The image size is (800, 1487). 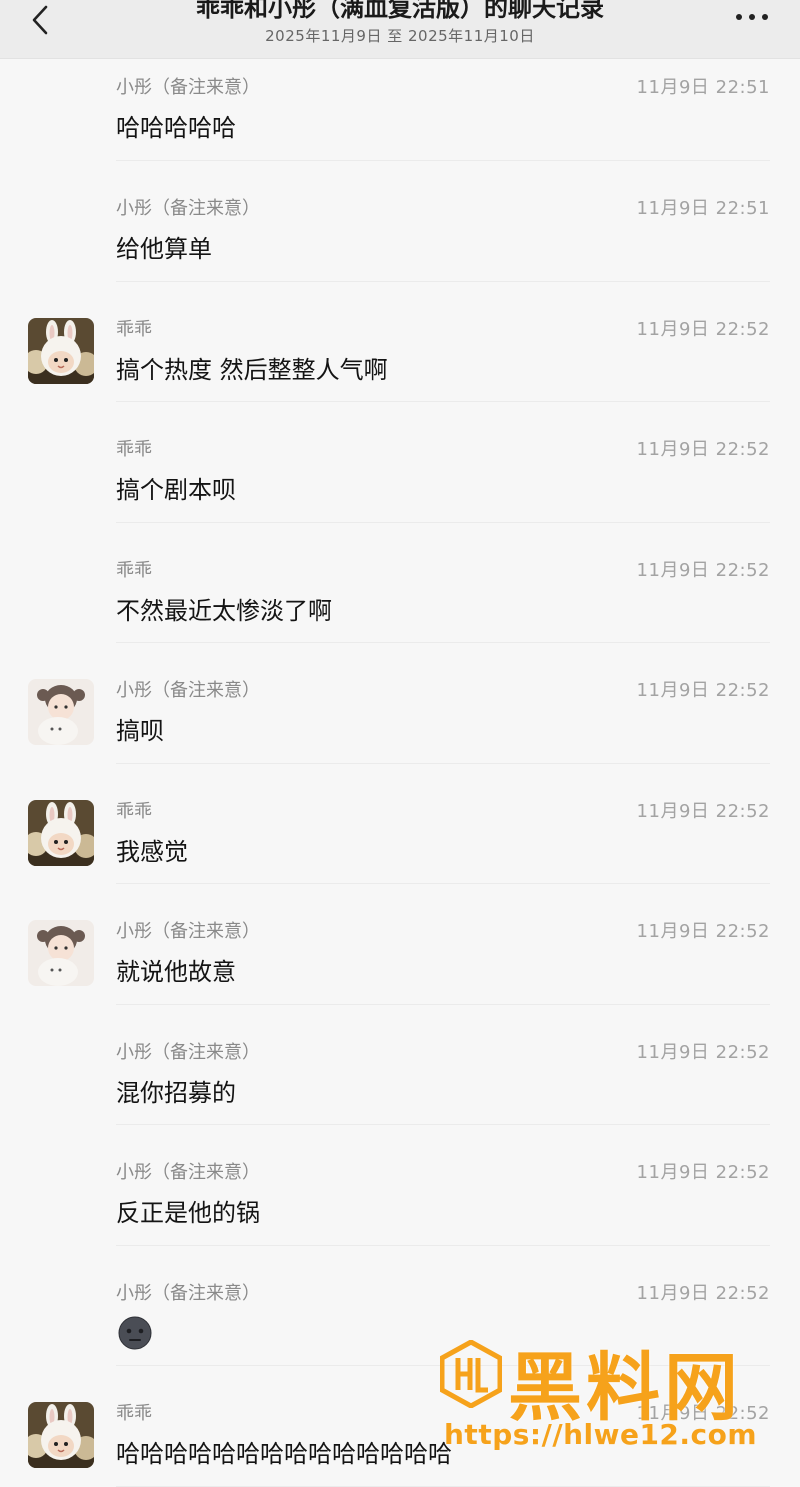 What do you see at coordinates (471, 1374) in the screenshot?
I see `watermark-logo-icon` at bounding box center [471, 1374].